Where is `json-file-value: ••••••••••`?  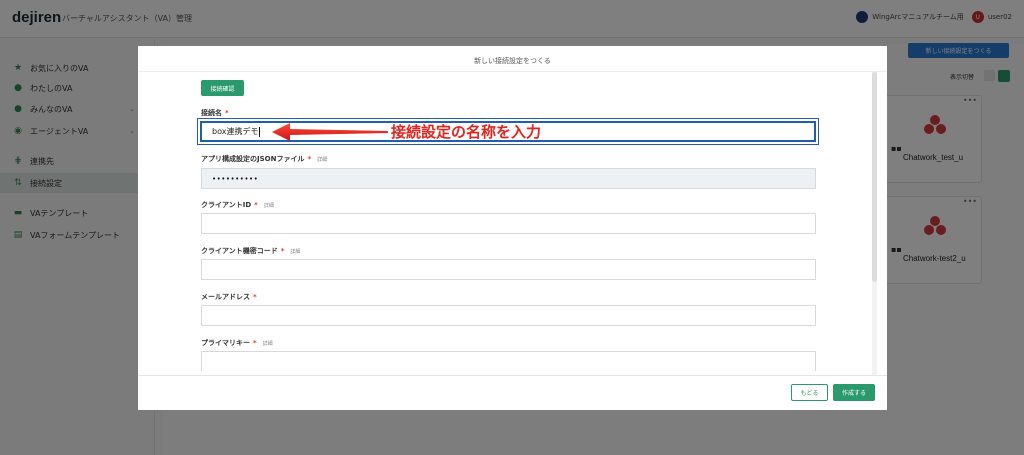 json-file-value: •••••••••• is located at coordinates (235, 178).